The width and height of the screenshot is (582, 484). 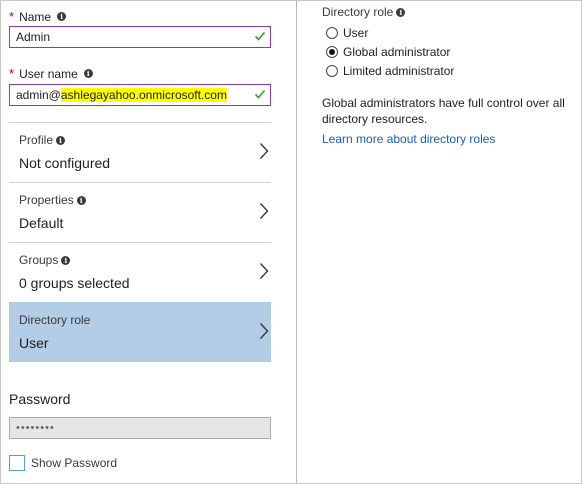 I want to click on groups-title-text: Groups, so click(x=39, y=260).